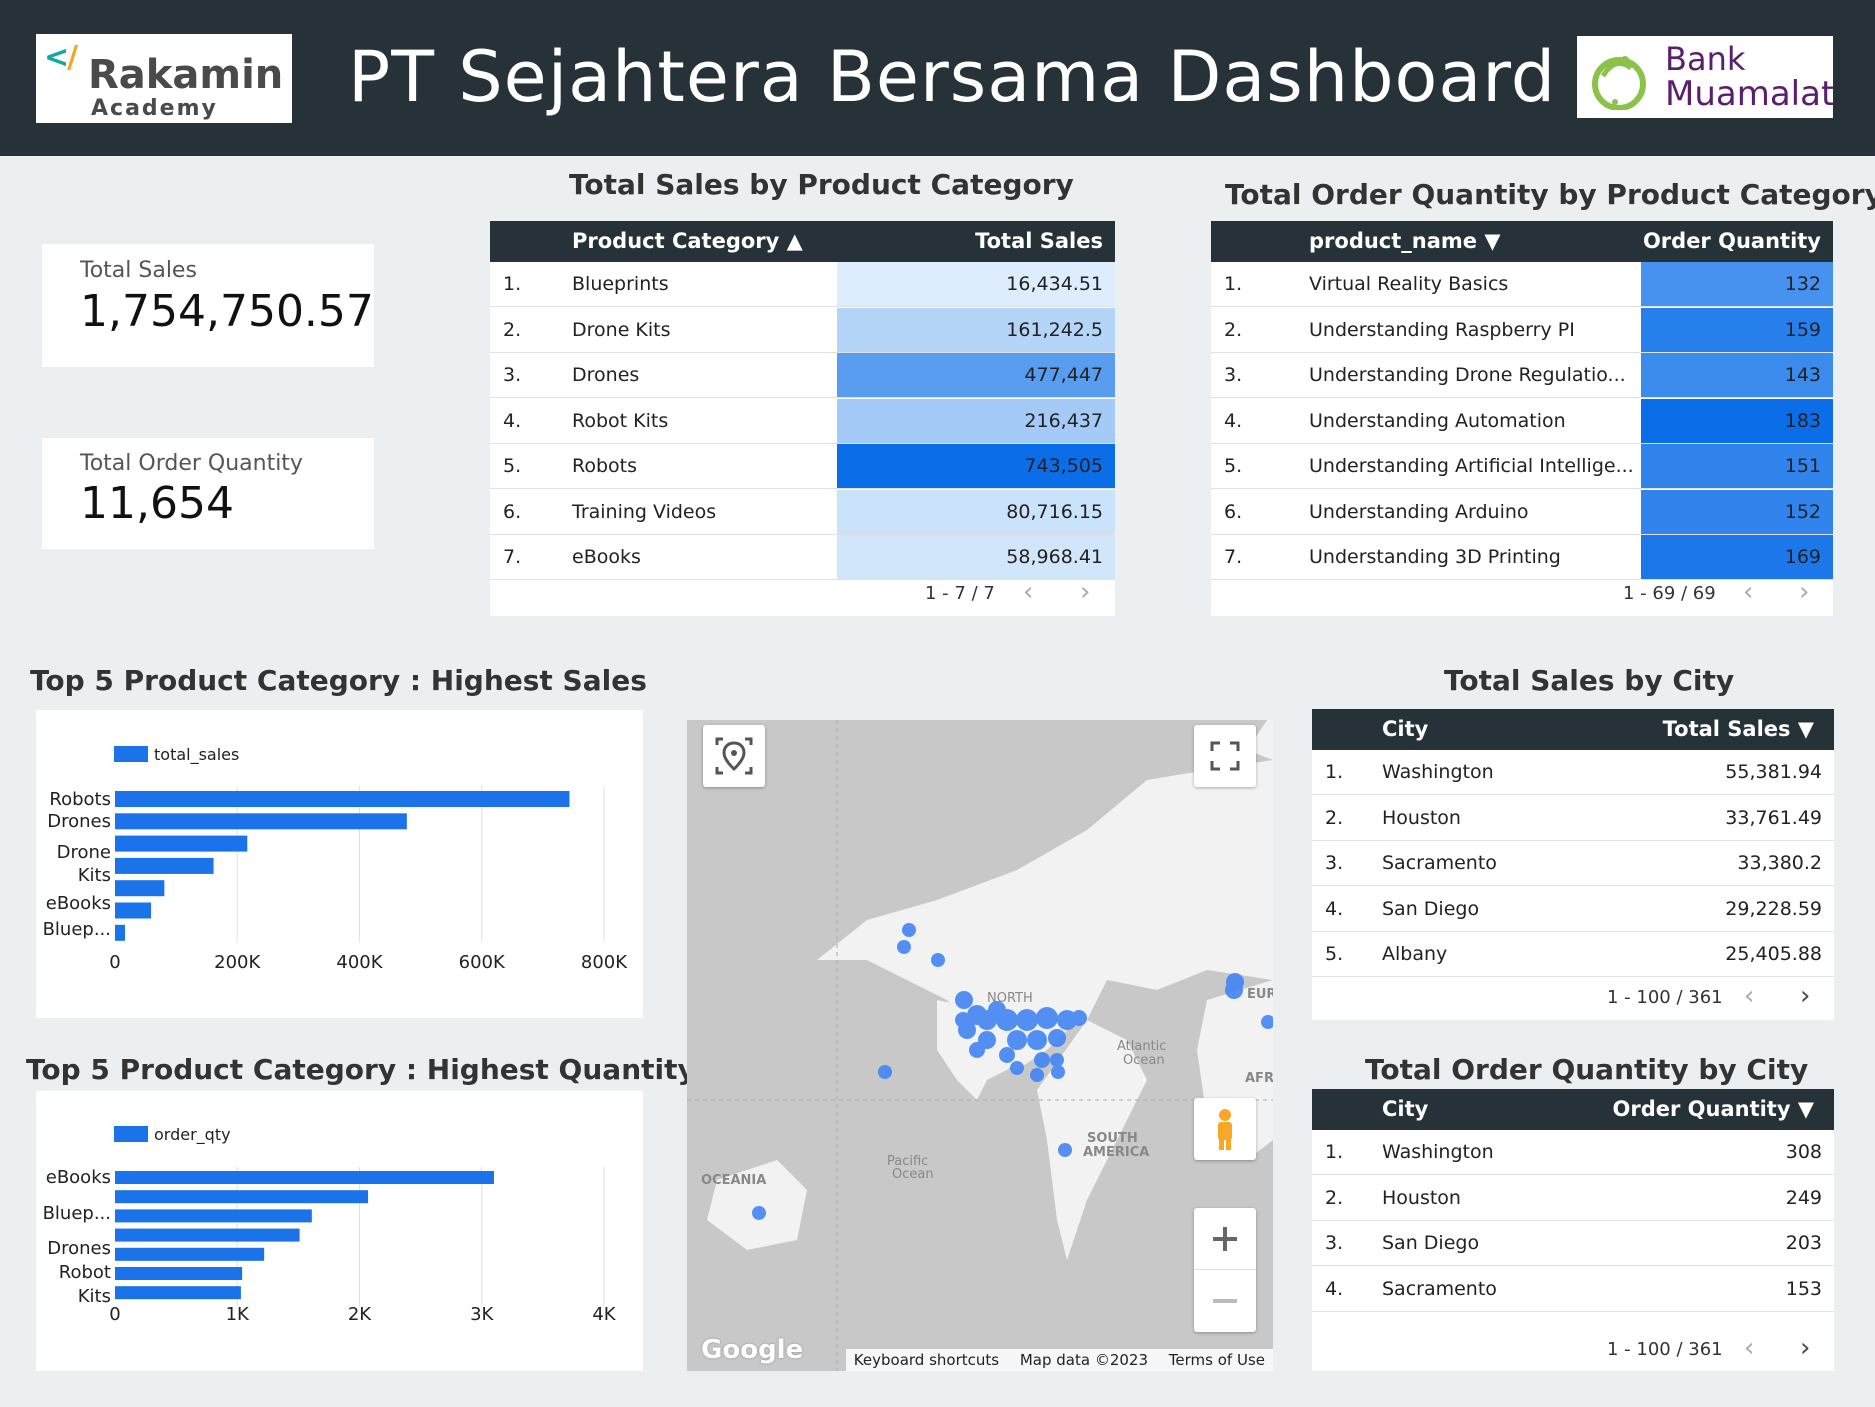 Image resolution: width=1875 pixels, height=1407 pixels. I want to click on col-product-name: product_name ▼, so click(1405, 241).